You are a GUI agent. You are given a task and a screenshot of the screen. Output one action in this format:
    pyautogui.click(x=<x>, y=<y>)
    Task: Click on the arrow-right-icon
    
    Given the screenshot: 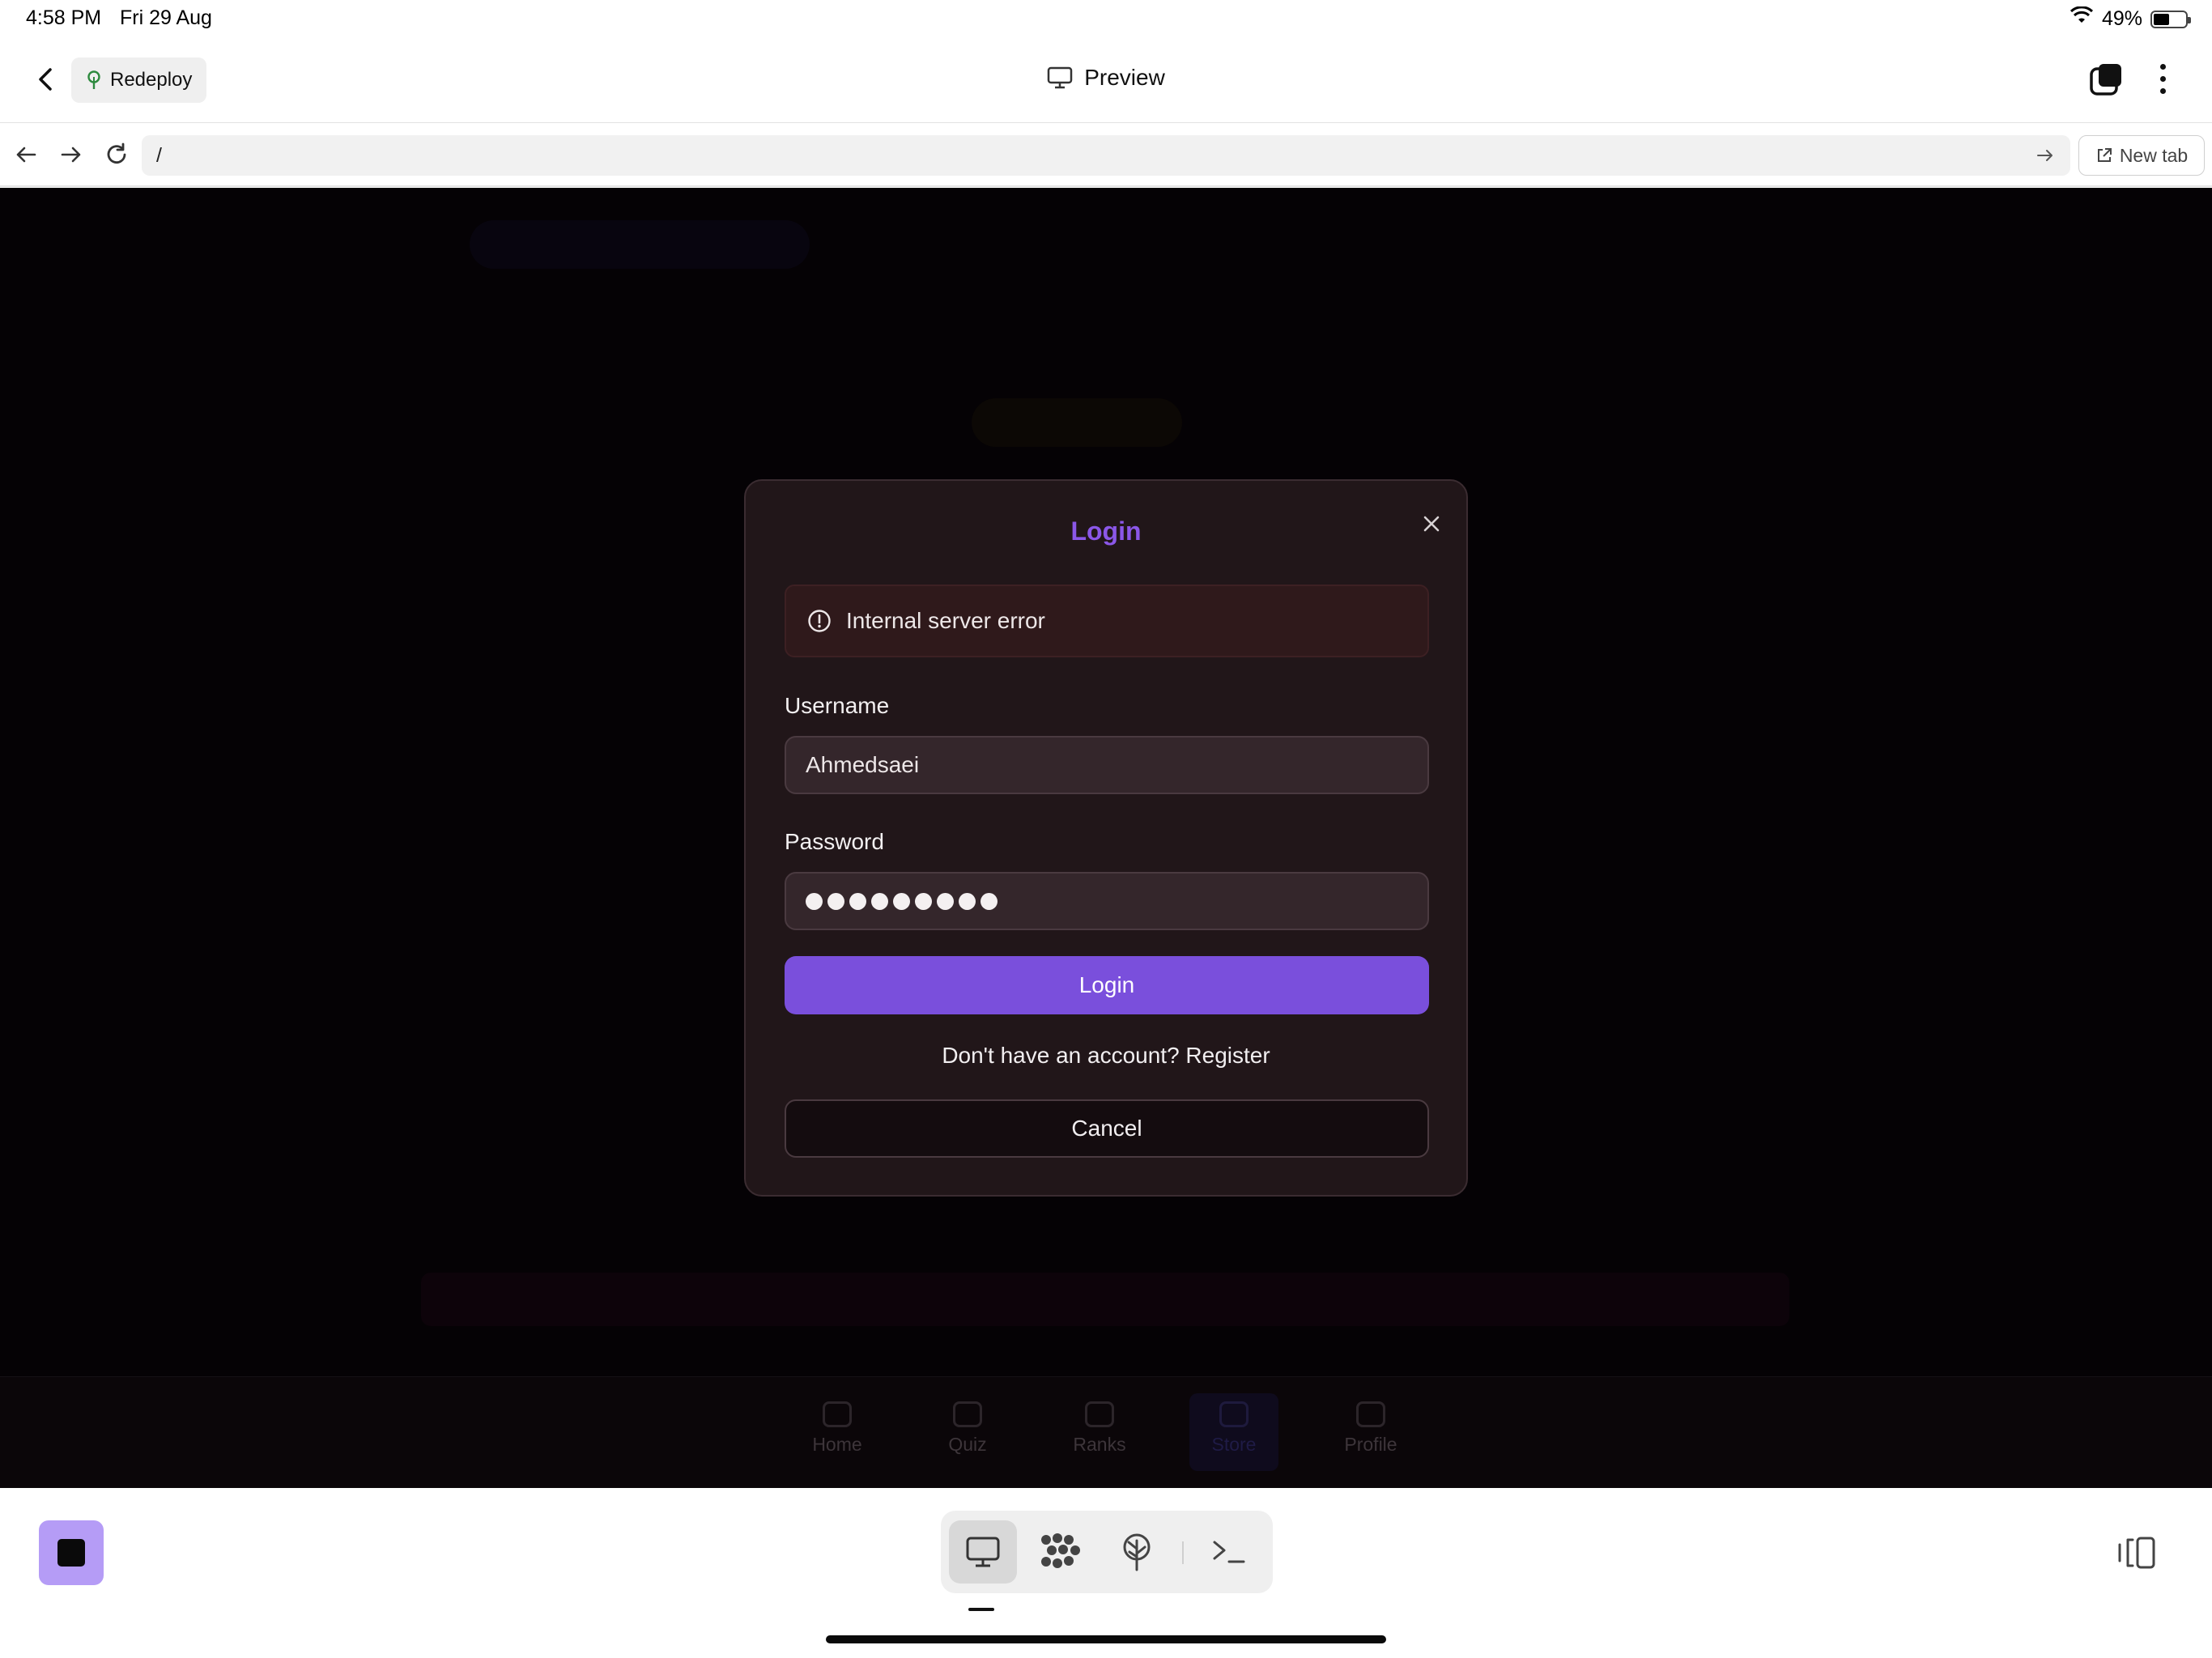 What is the action you would take?
    pyautogui.click(x=71, y=155)
    